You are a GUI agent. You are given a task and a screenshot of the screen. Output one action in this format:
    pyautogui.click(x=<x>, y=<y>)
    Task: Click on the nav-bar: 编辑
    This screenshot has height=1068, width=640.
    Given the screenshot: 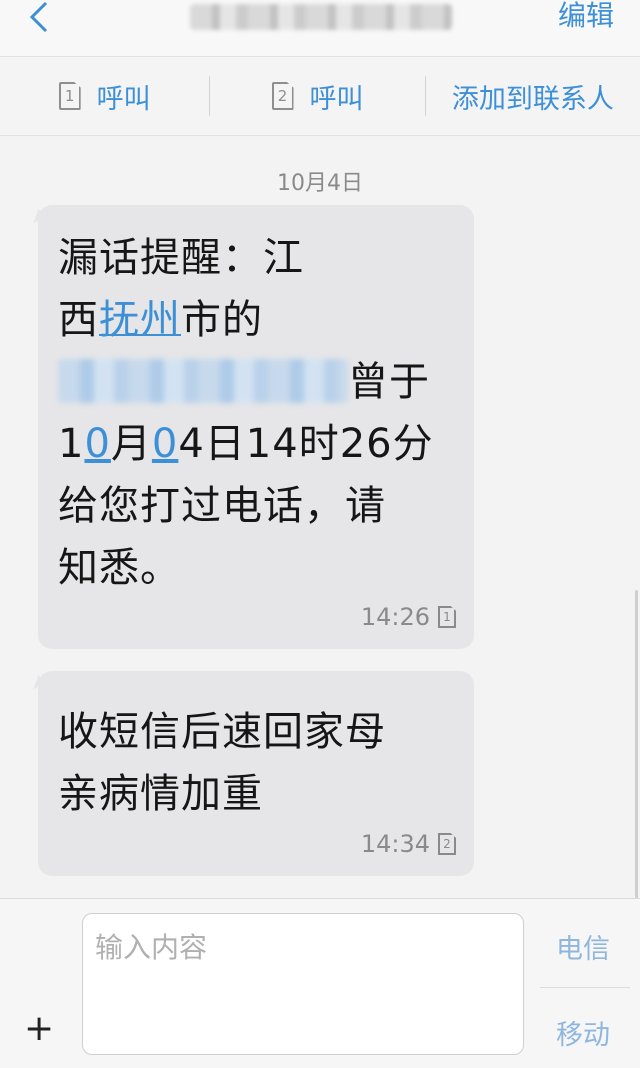 What is the action you would take?
    pyautogui.click(x=320, y=28)
    